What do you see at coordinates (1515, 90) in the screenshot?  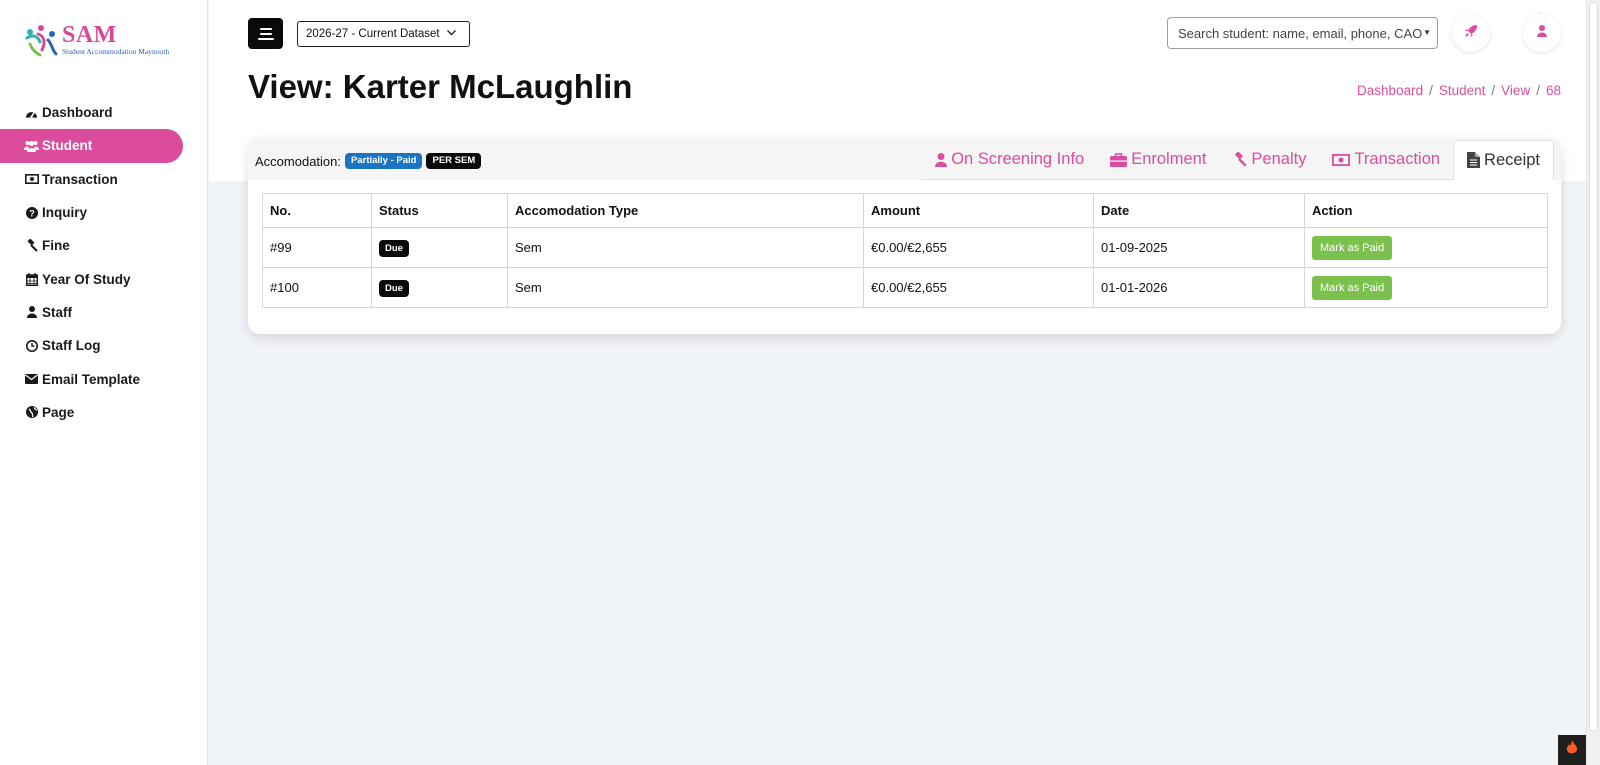 I see `breadcrumb-view: View` at bounding box center [1515, 90].